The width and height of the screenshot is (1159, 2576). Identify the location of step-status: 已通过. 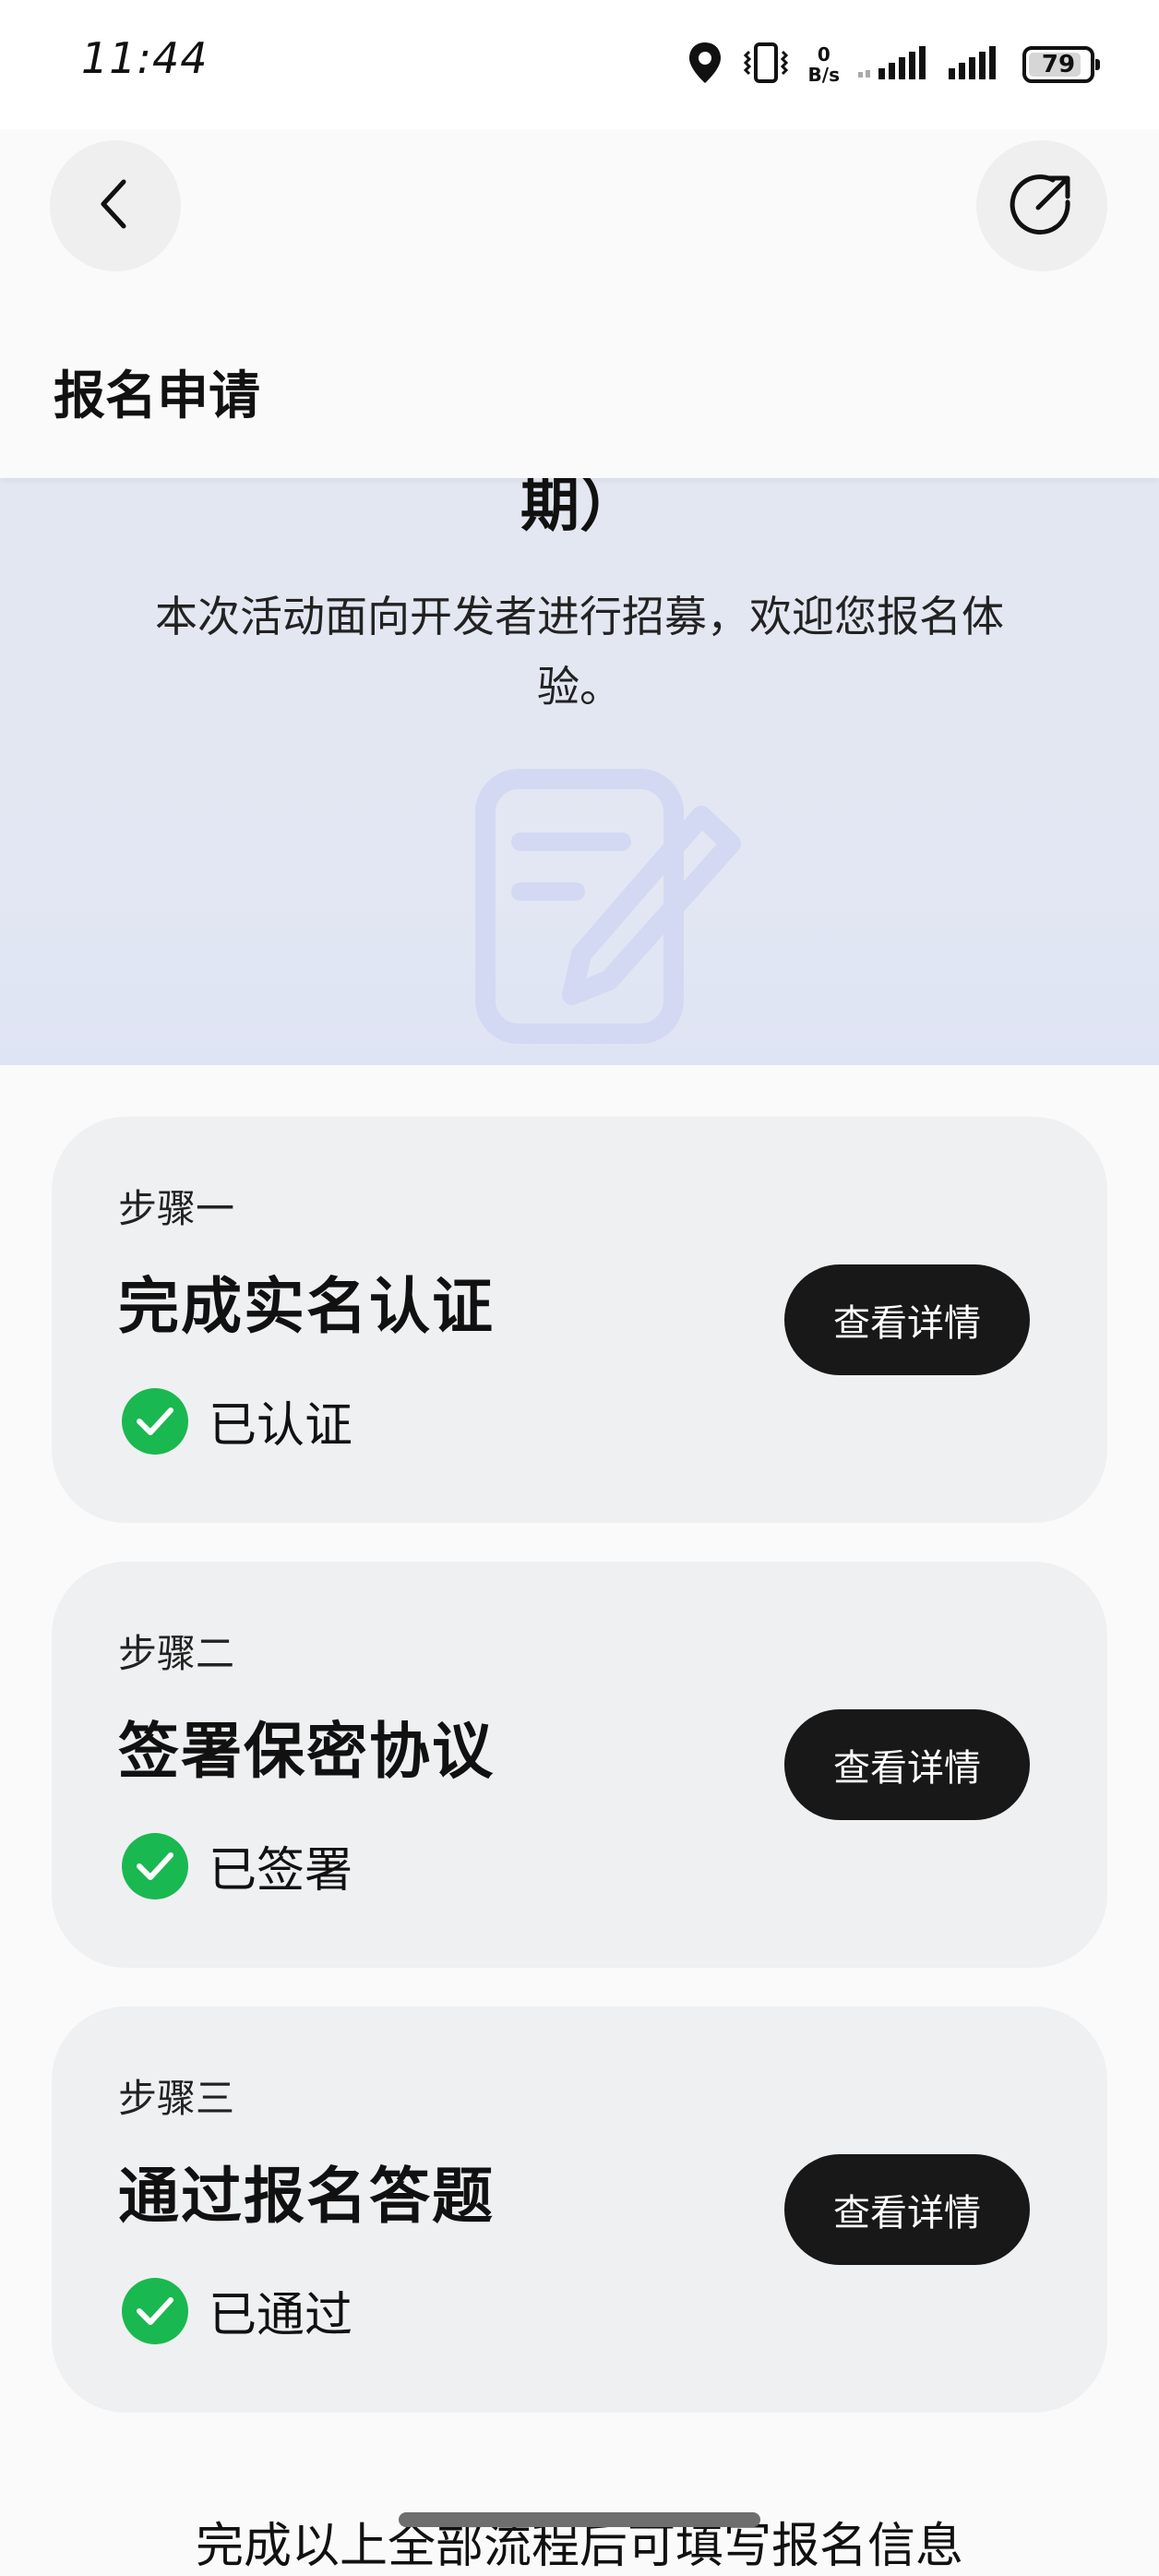
(237, 2311).